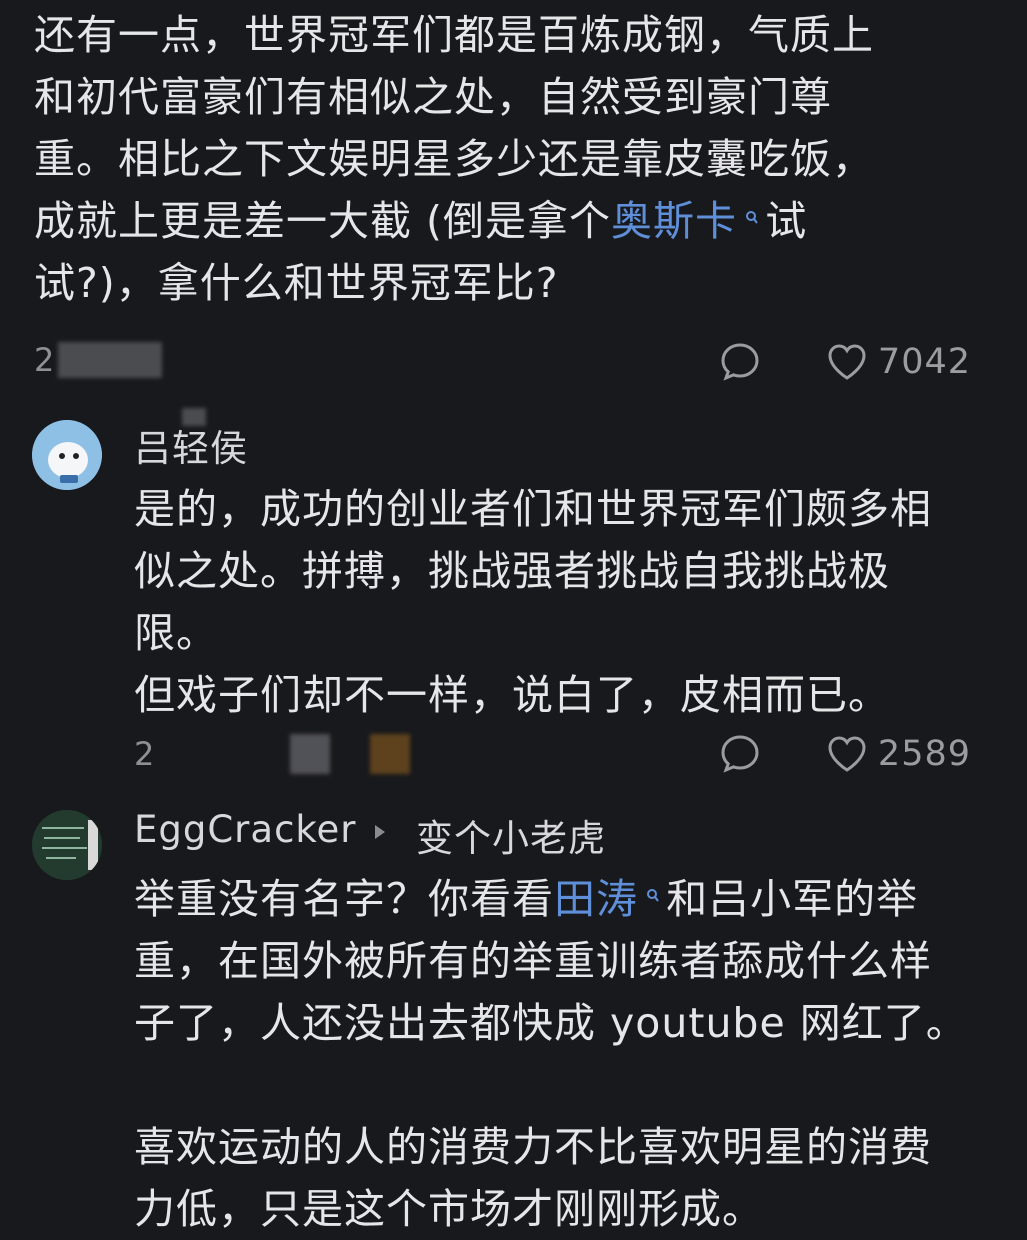  Describe the element at coordinates (449, 1209) in the screenshot. I see `comment-line: 力低，只是这个市场才刚刚形成。` at that location.